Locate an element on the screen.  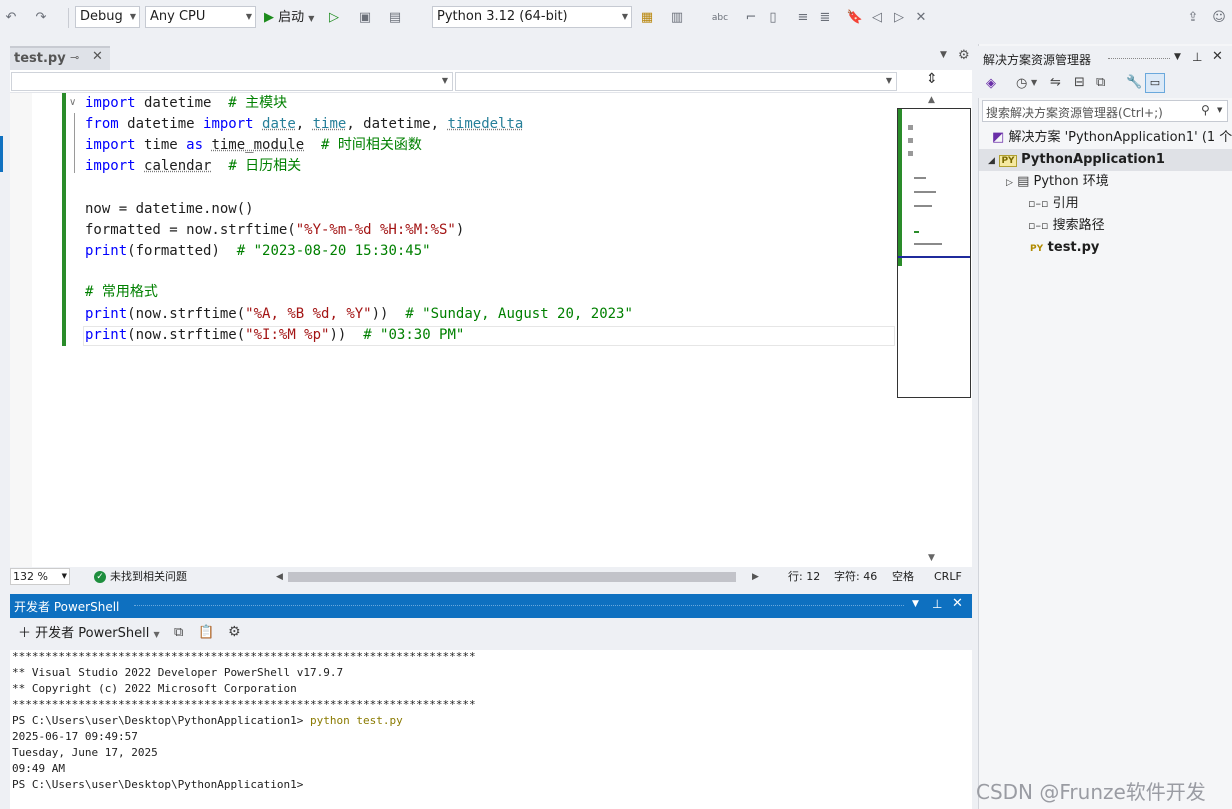
copy-icon: ⧉ is located at coordinates (178, 632).